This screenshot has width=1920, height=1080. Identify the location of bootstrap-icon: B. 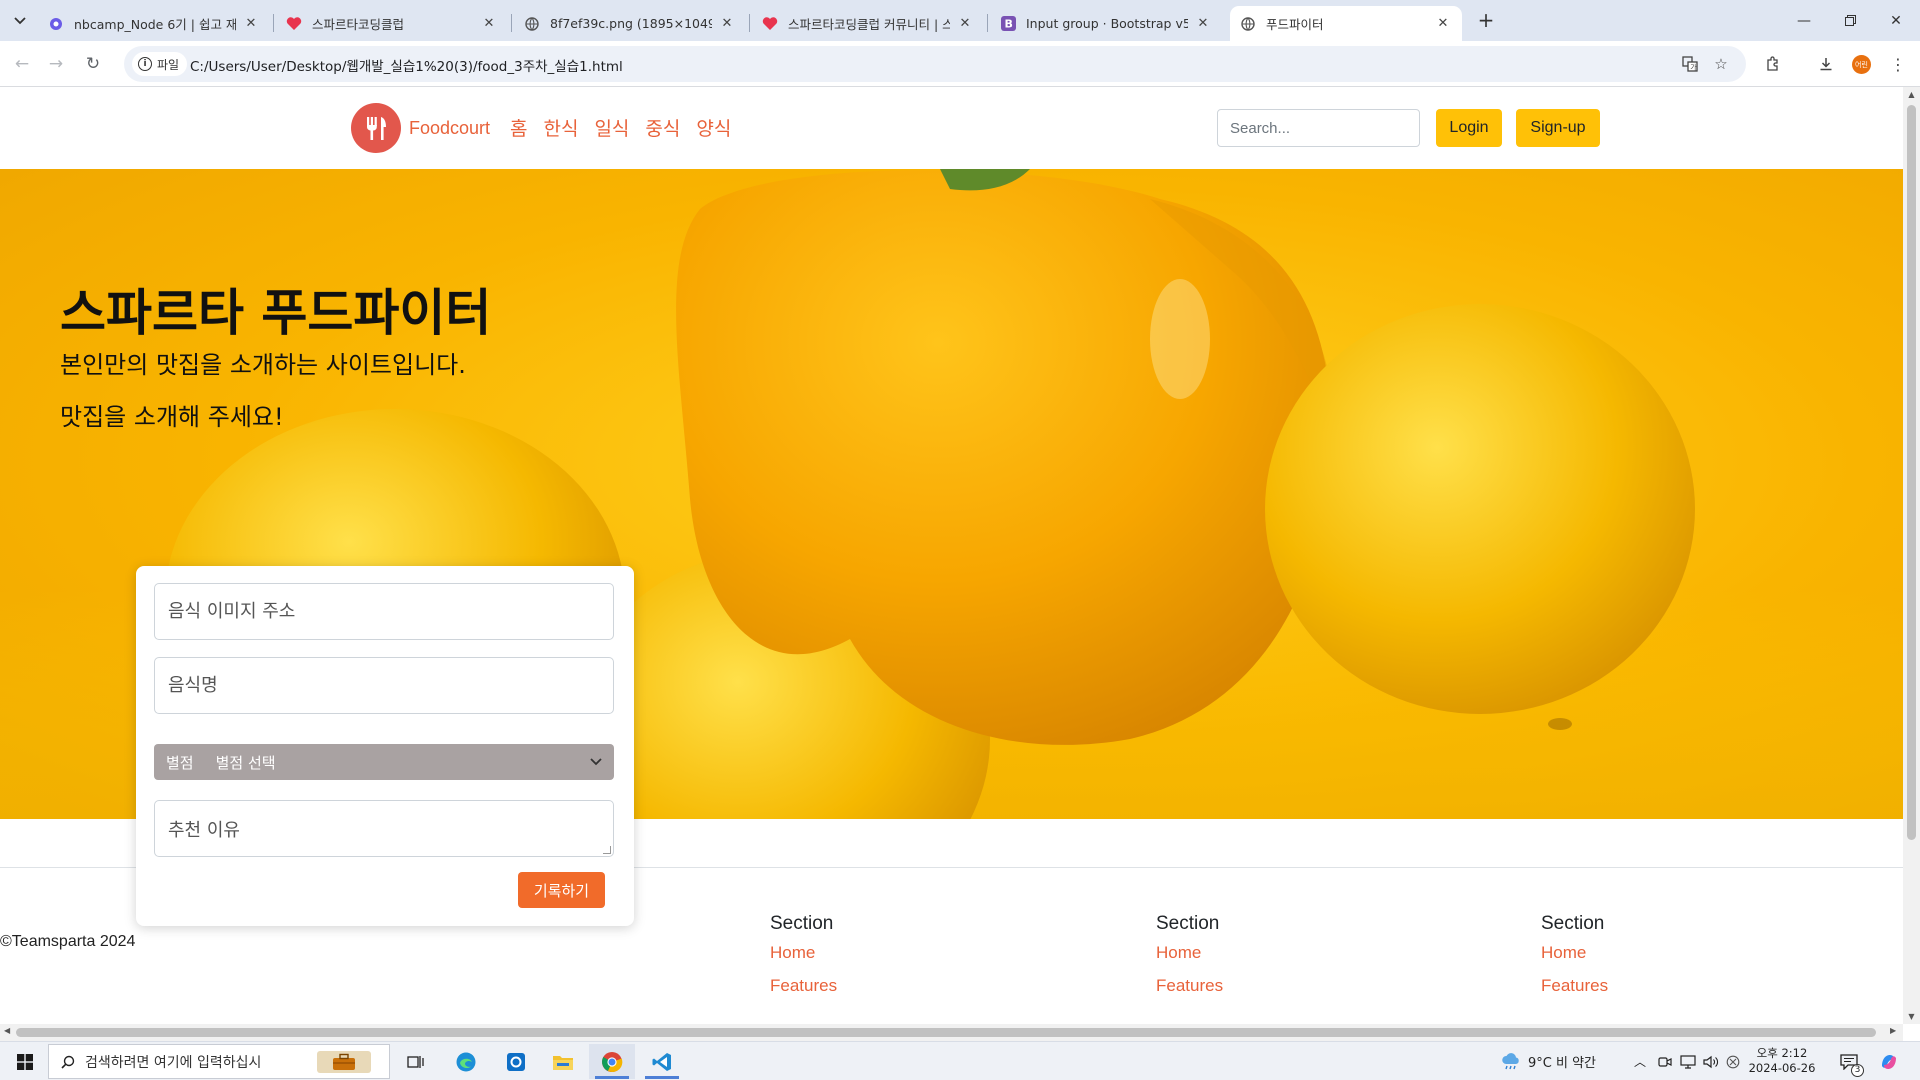
(1008, 24).